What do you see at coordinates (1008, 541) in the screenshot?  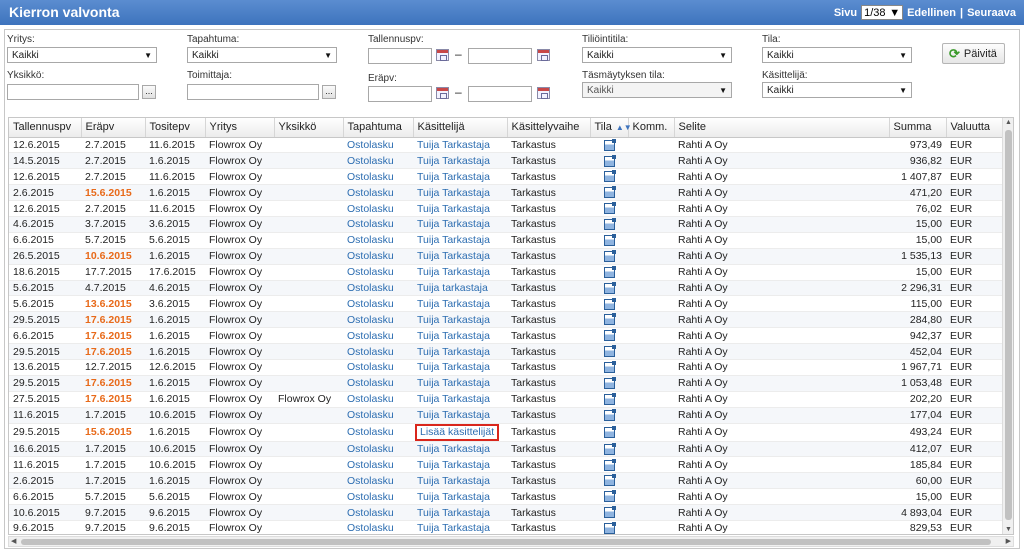 I see `scroll-right-icon: ▶` at bounding box center [1008, 541].